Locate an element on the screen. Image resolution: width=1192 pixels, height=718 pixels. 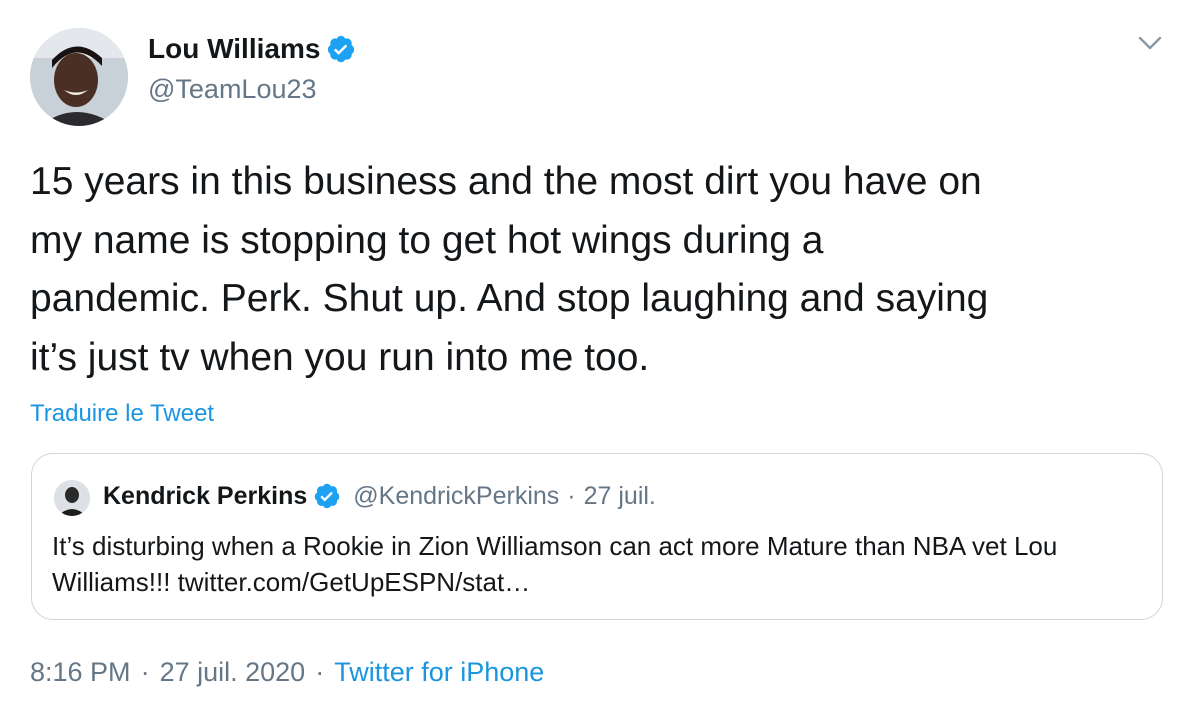
tweet-time: 8:16 PM is located at coordinates (80, 672).